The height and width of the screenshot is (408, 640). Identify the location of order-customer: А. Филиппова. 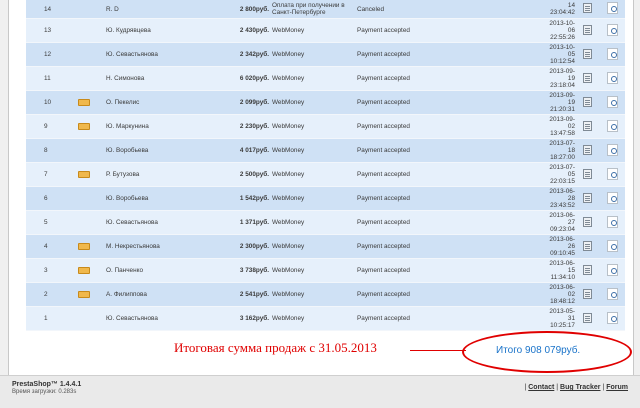
(147, 294).